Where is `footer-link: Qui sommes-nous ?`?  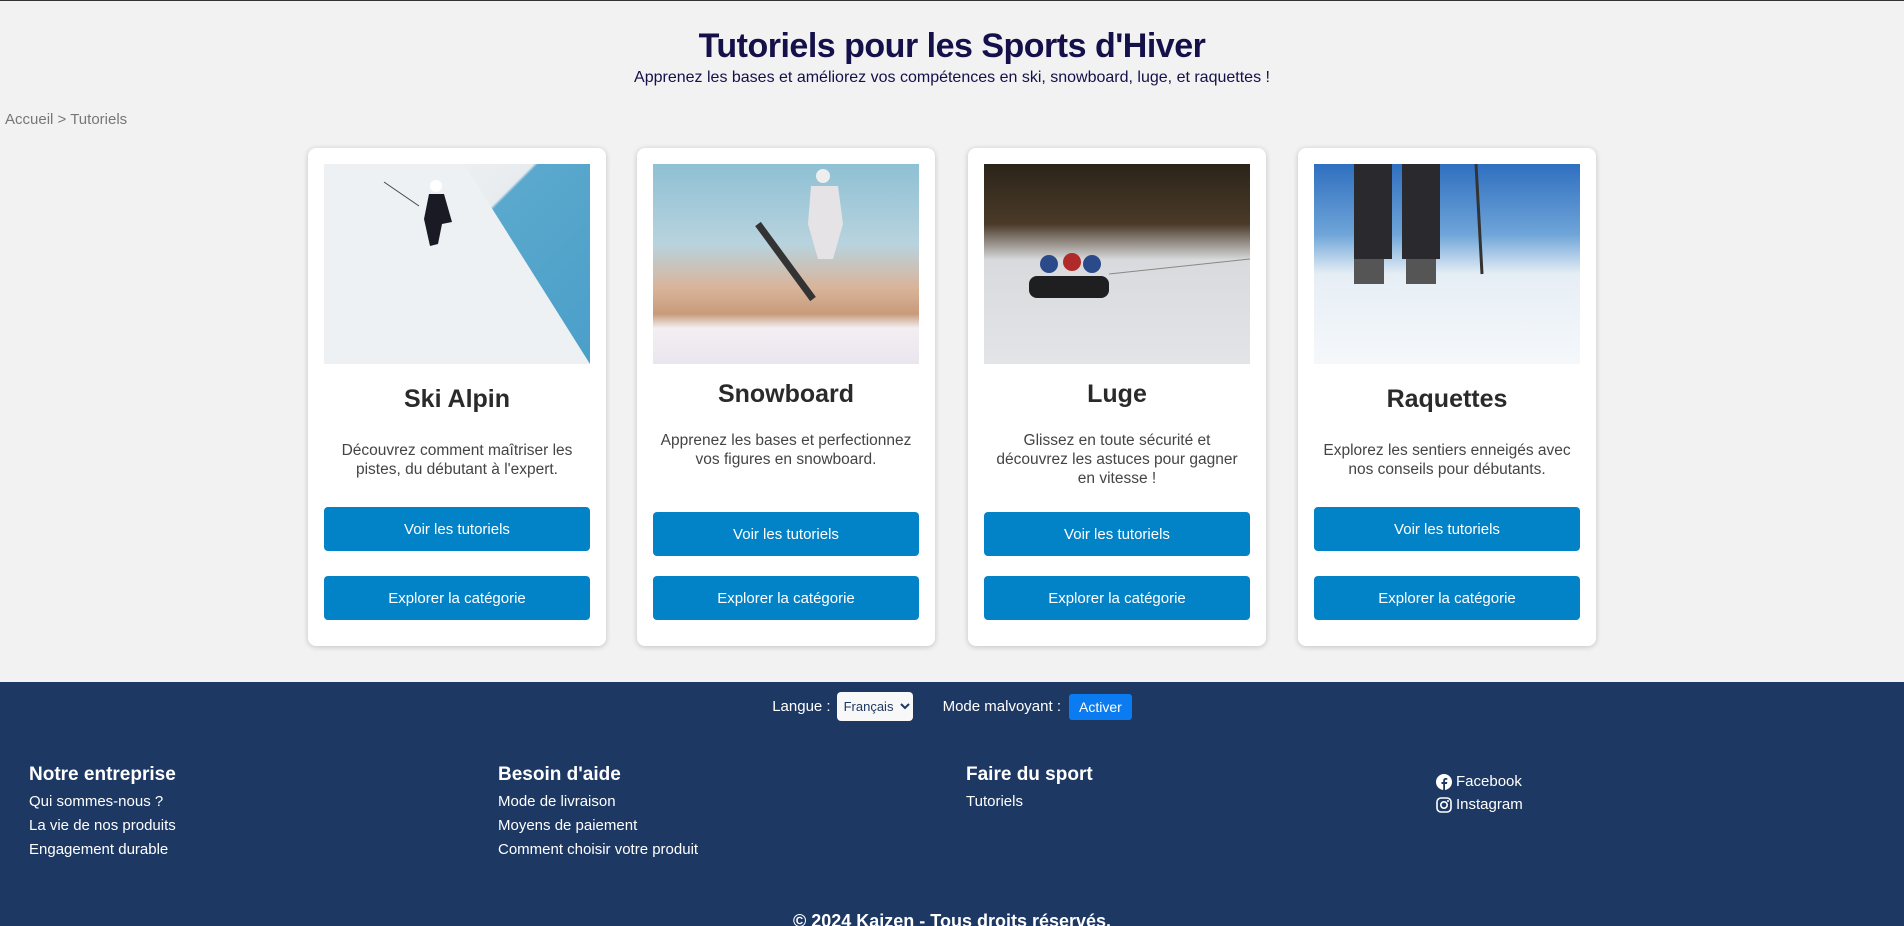
footer-link: Qui sommes-nous ? is located at coordinates (102, 802).